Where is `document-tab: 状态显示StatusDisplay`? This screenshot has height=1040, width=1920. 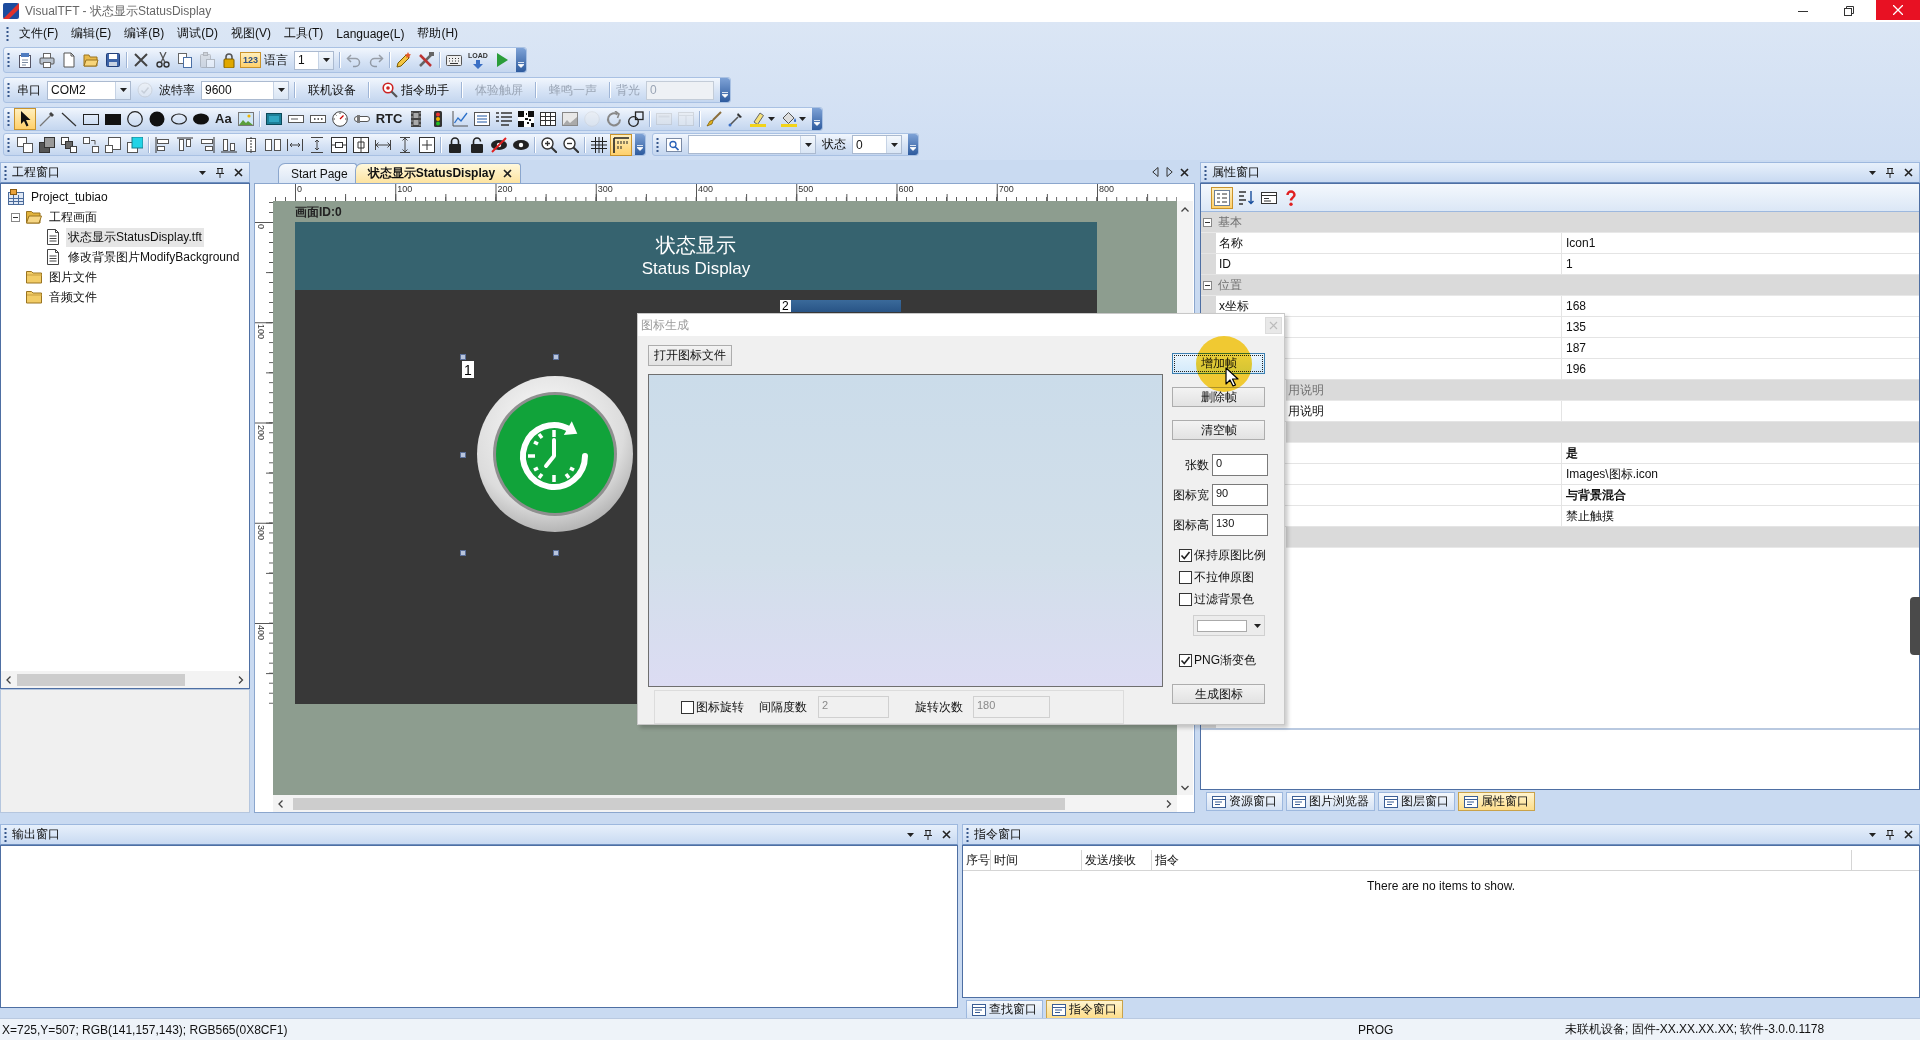
document-tab: 状态显示StatusDisplay is located at coordinates (438, 173).